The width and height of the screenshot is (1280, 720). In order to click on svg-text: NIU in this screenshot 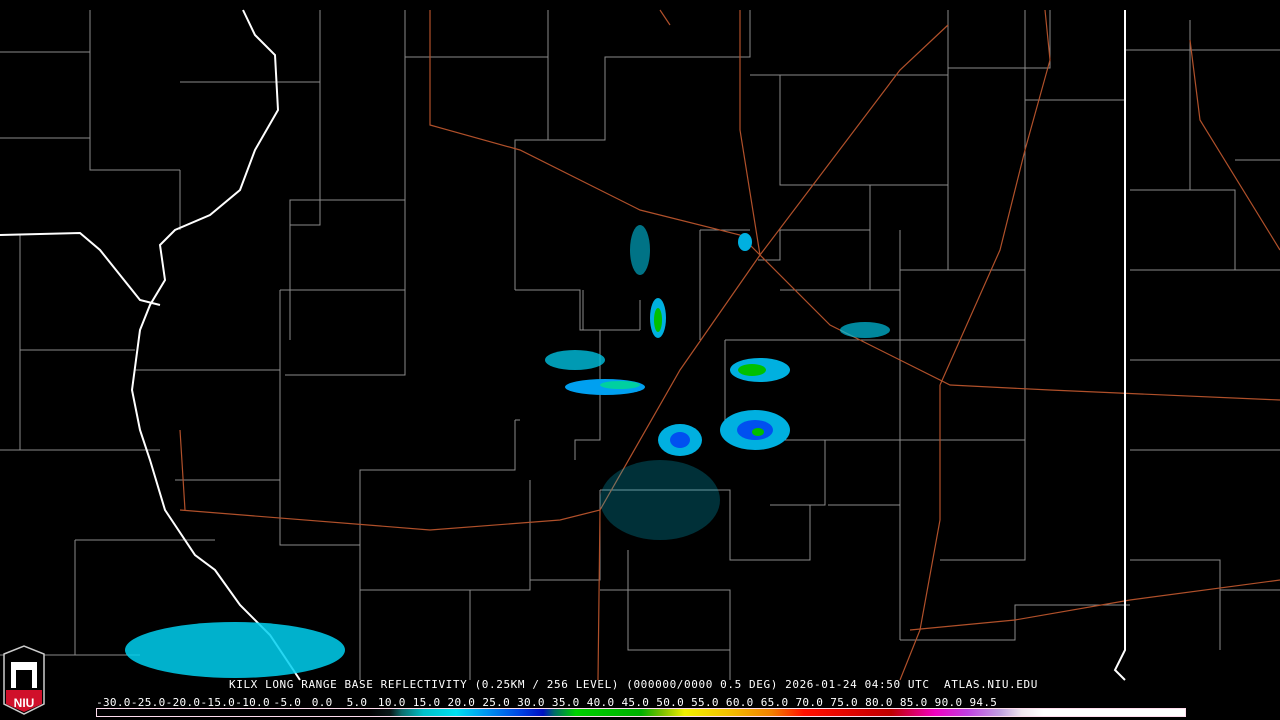, I will do `click(24, 703)`.